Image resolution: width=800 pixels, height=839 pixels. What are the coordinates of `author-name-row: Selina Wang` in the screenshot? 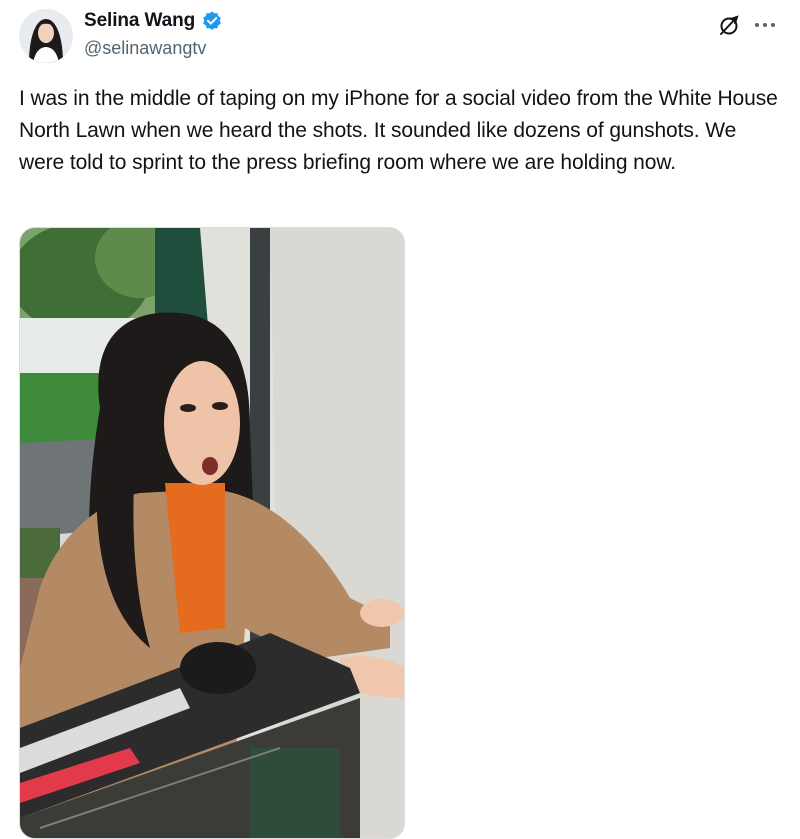 It's located at (153, 21).